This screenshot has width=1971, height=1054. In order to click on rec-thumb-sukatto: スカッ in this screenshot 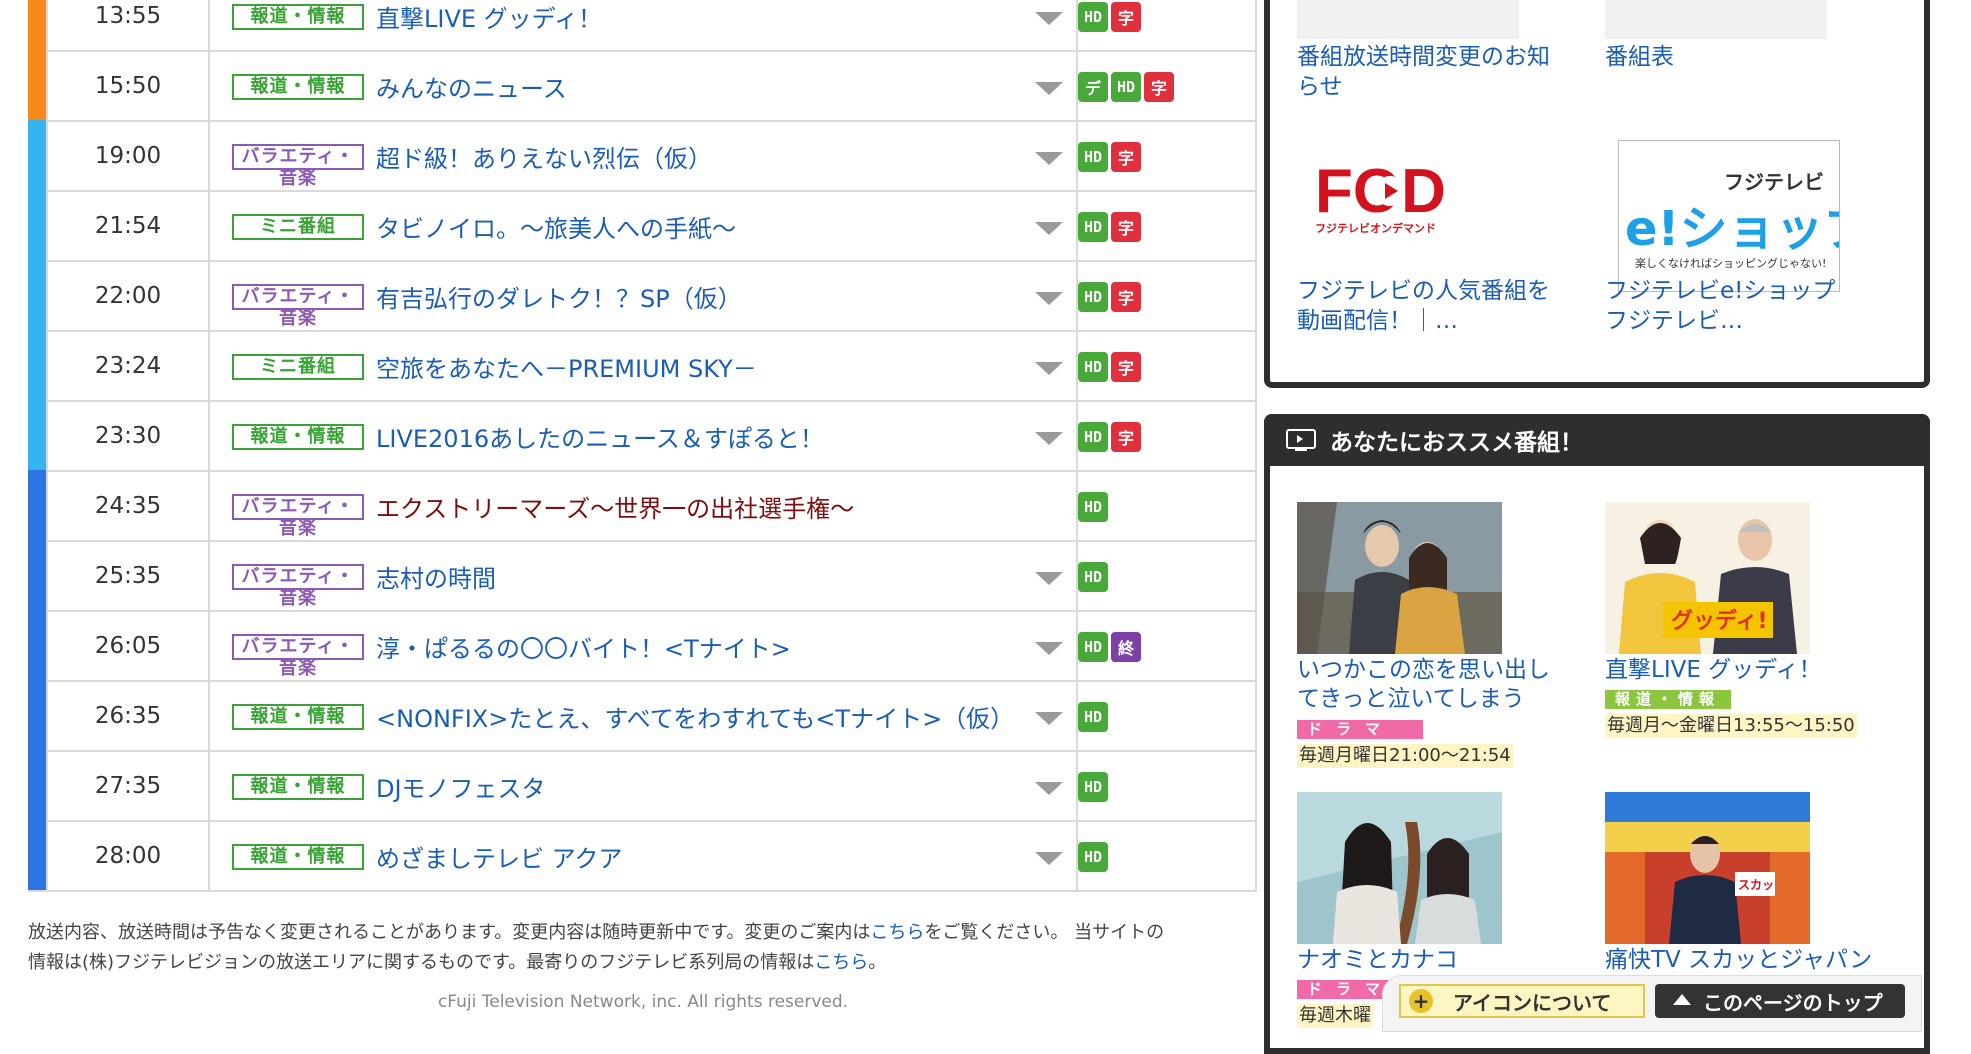, I will do `click(1707, 868)`.